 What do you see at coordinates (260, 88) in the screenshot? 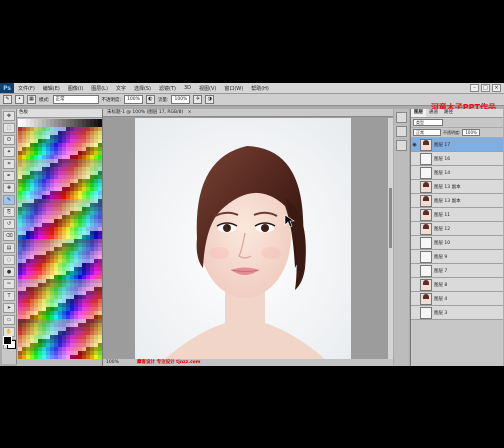
I see `menu-item: 帮助(H)` at bounding box center [260, 88].